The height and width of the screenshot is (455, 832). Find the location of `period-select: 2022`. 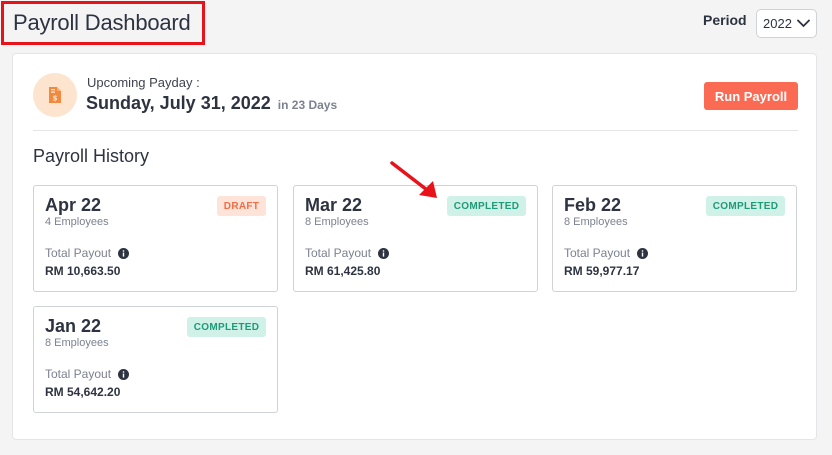

period-select: 2022 is located at coordinates (786, 23).